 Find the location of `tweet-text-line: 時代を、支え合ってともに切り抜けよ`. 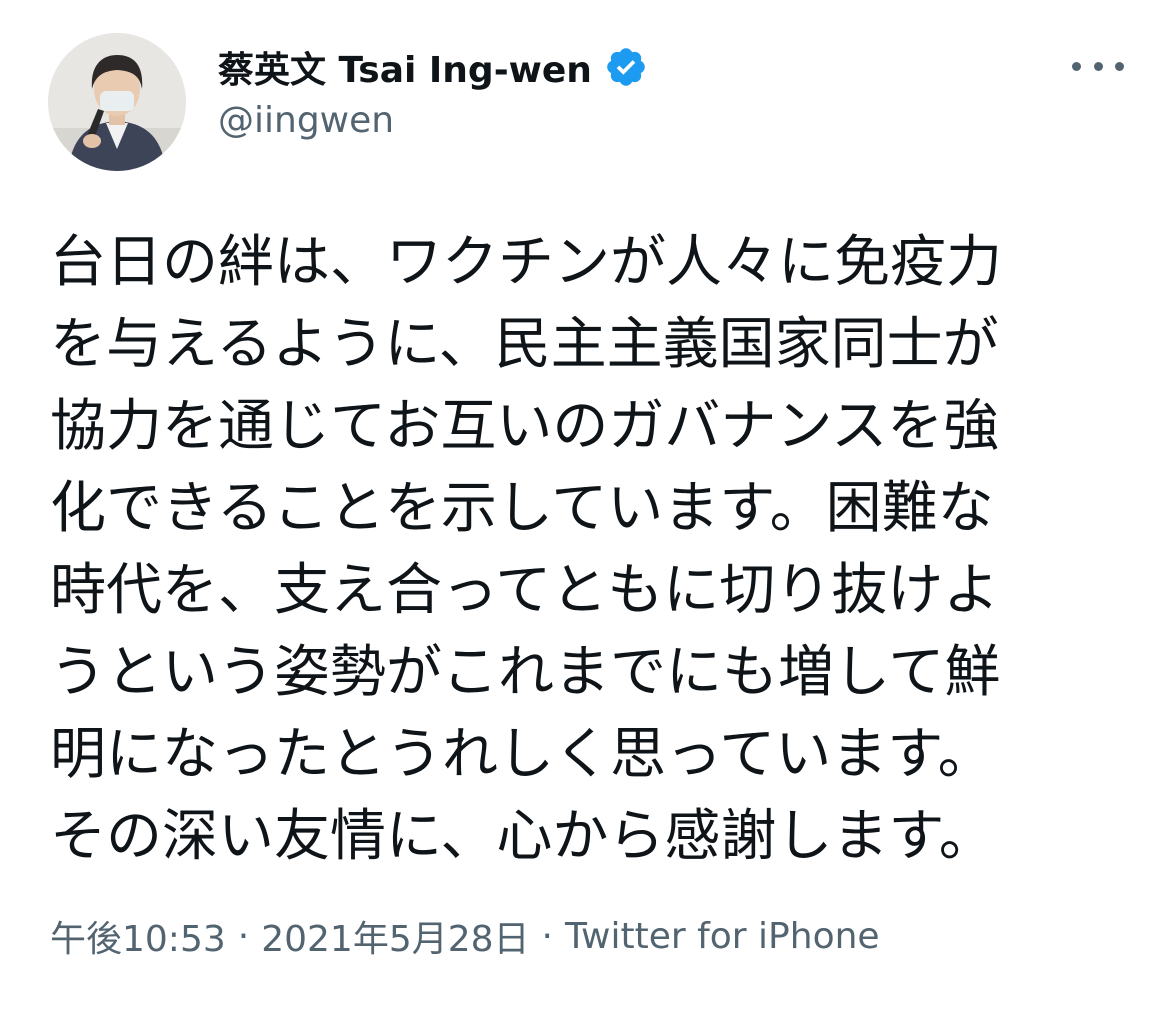

tweet-text-line: 時代を、支え合ってともに切り抜けよ is located at coordinates (525, 590).